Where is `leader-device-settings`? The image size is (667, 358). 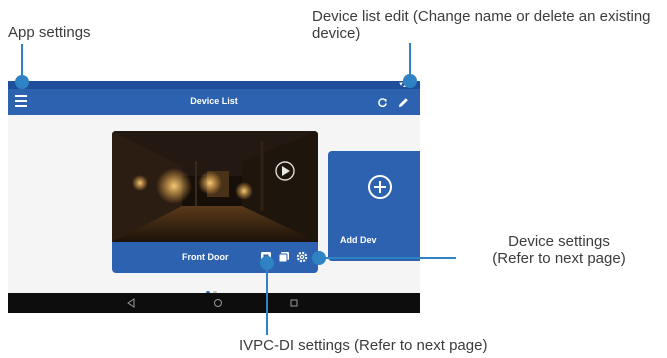 leader-device-settings is located at coordinates (390, 258).